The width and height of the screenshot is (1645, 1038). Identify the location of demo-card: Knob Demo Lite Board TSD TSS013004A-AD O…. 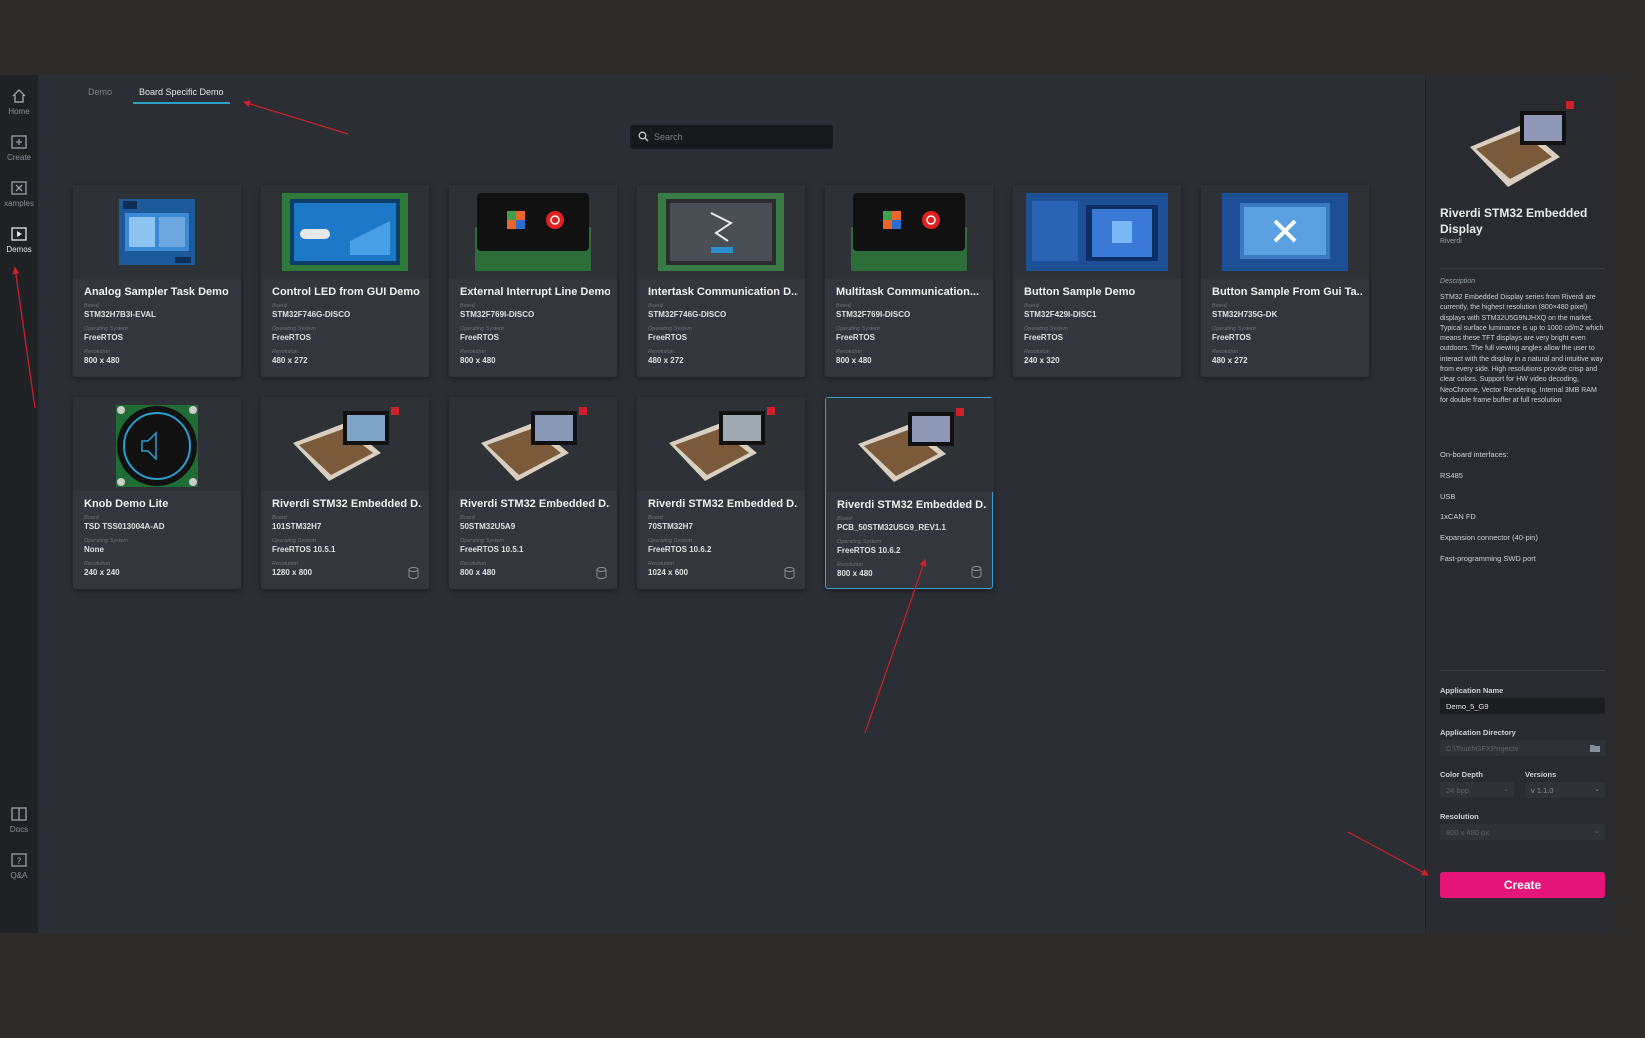
(157, 493).